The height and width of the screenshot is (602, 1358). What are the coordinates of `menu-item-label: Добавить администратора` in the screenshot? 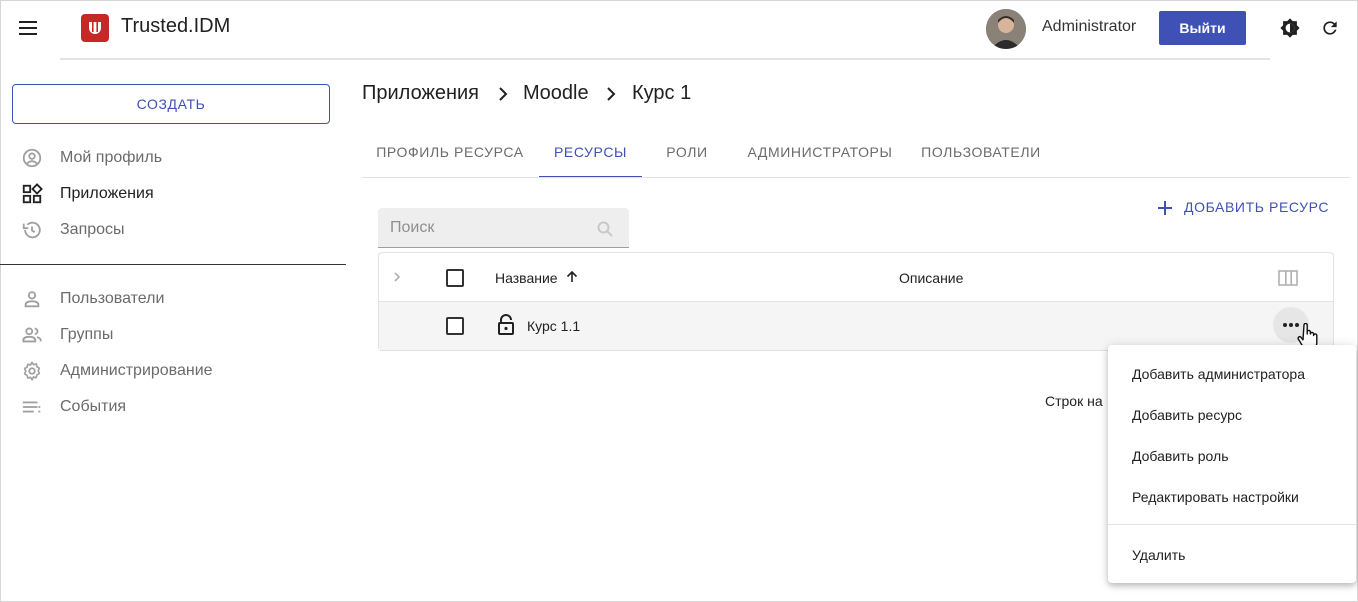 It's located at (1219, 374).